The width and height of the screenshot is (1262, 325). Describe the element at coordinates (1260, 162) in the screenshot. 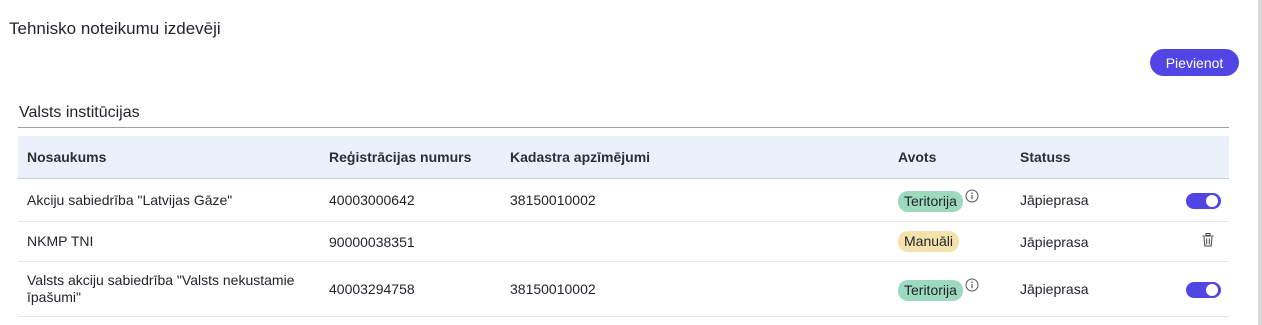

I see `scrollbar` at that location.